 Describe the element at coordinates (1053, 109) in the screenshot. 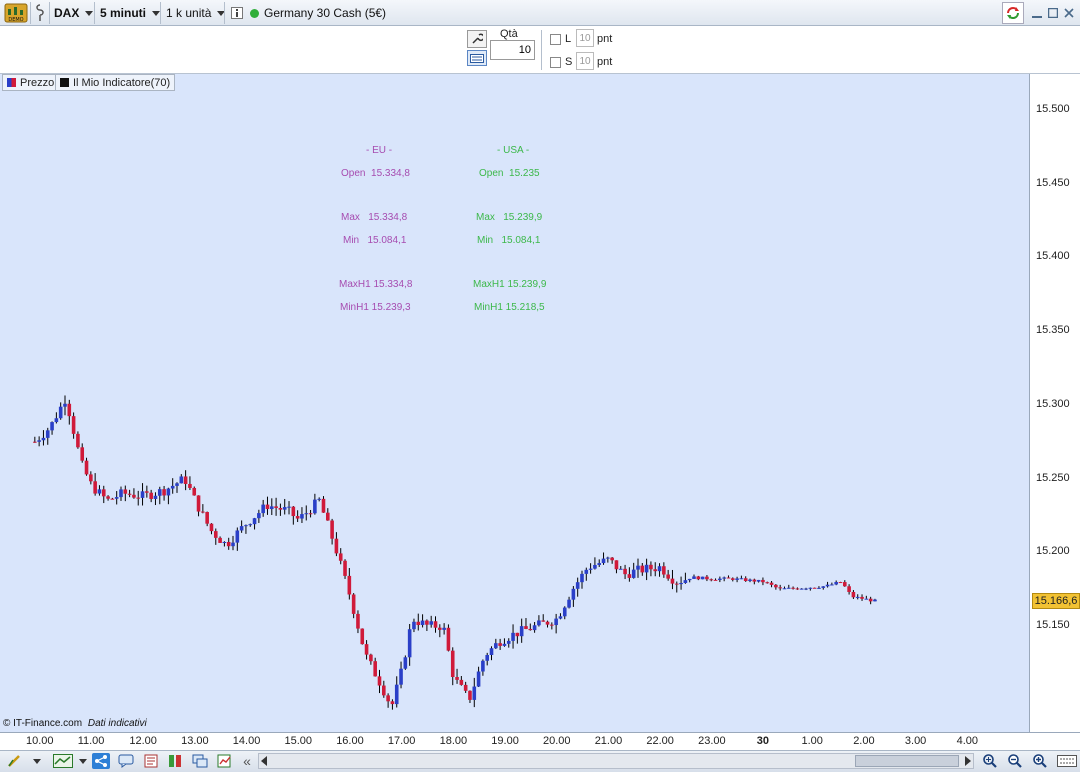

I see `price-tick-label: 15.500` at that location.